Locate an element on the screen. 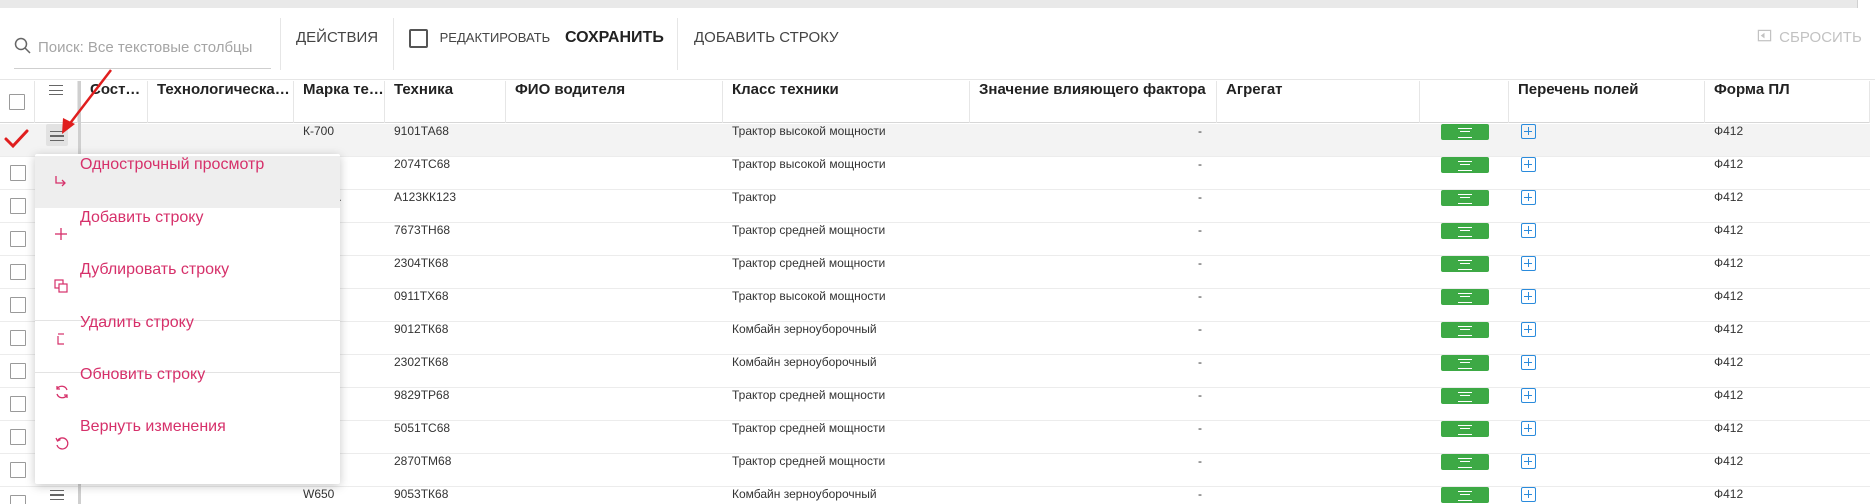 This screenshot has height=504, width=1875. col-action is located at coordinates (1464, 102).